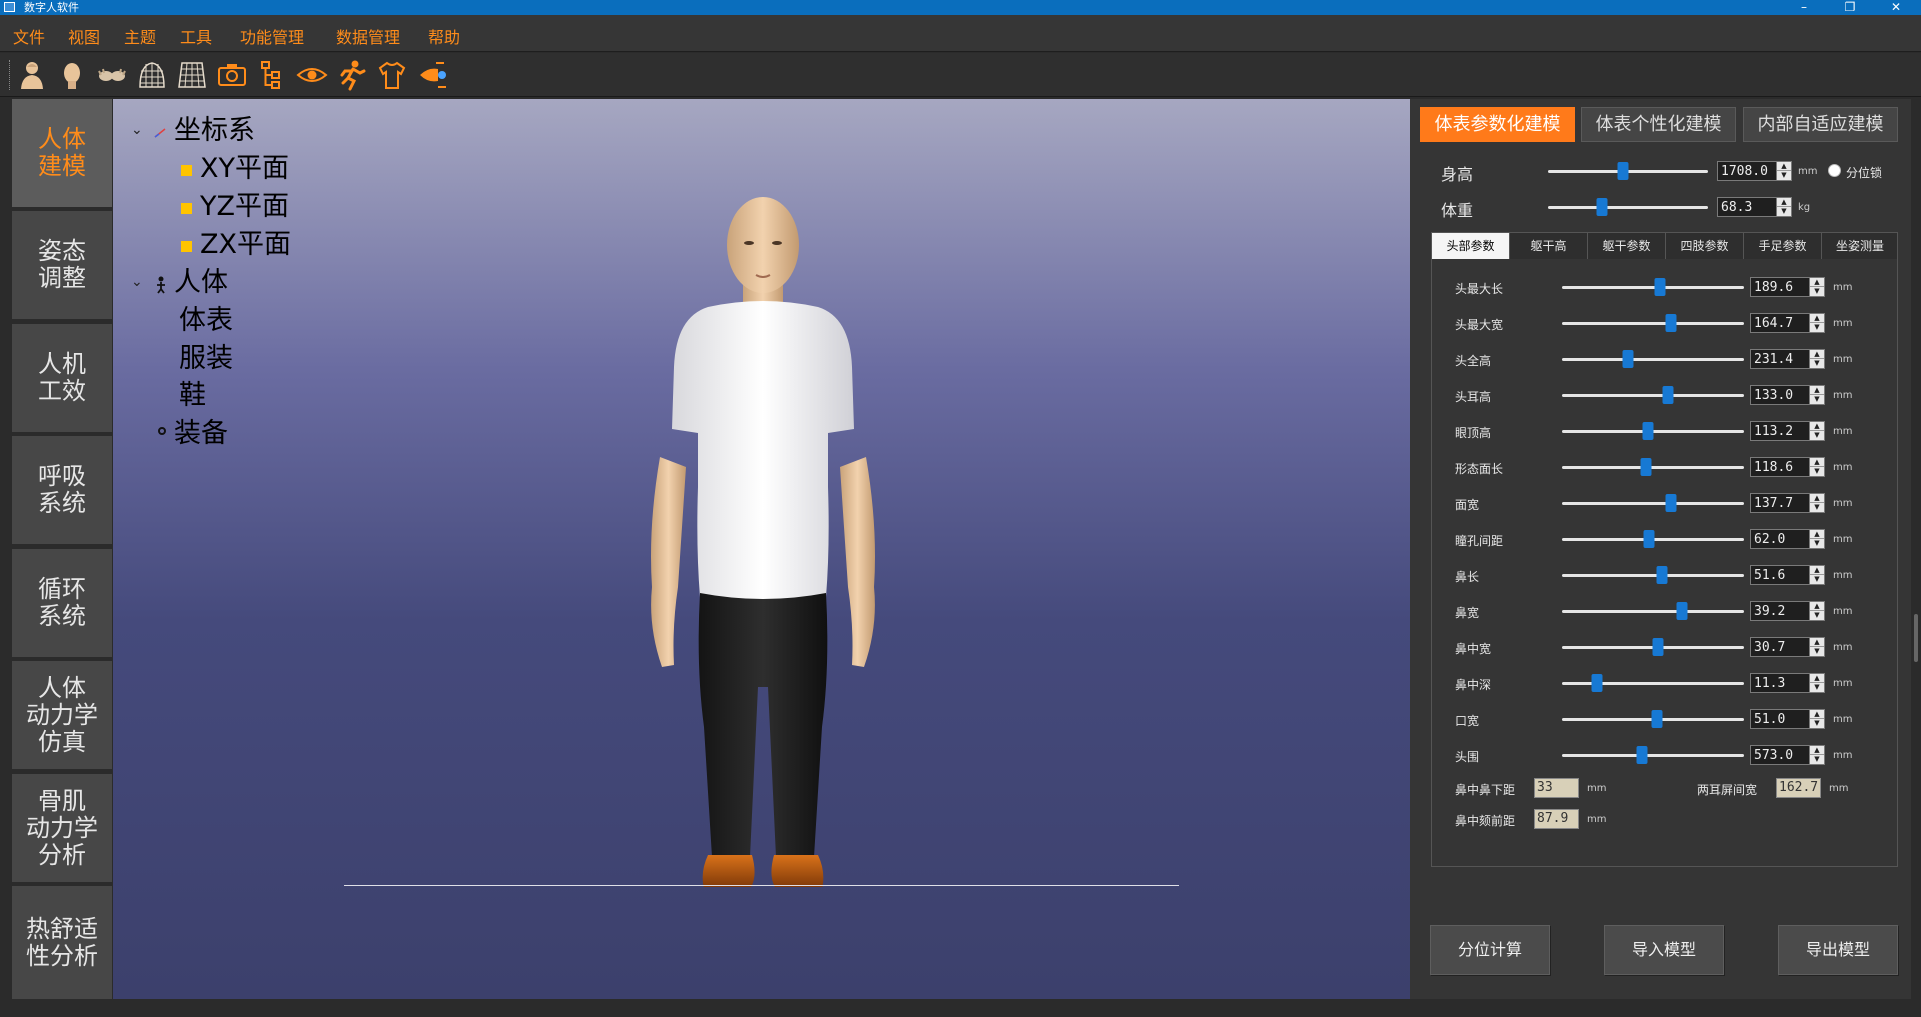 This screenshot has width=1921, height=1017. I want to click on tab-personalized-modeling: 体表个性化建模, so click(1658, 124).